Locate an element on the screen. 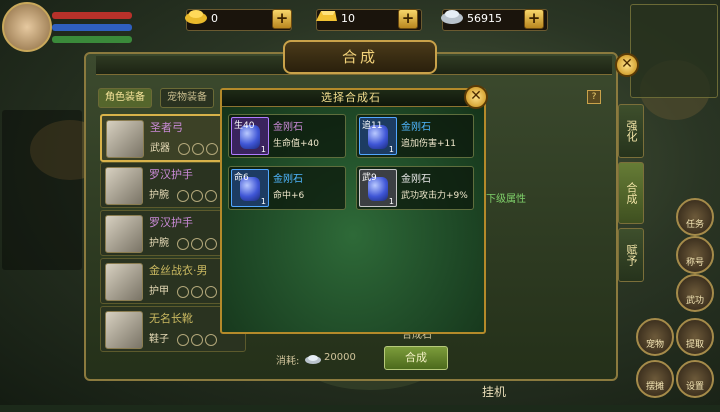 The width and height of the screenshot is (720, 412). bow-icon is located at coordinates (125, 139).